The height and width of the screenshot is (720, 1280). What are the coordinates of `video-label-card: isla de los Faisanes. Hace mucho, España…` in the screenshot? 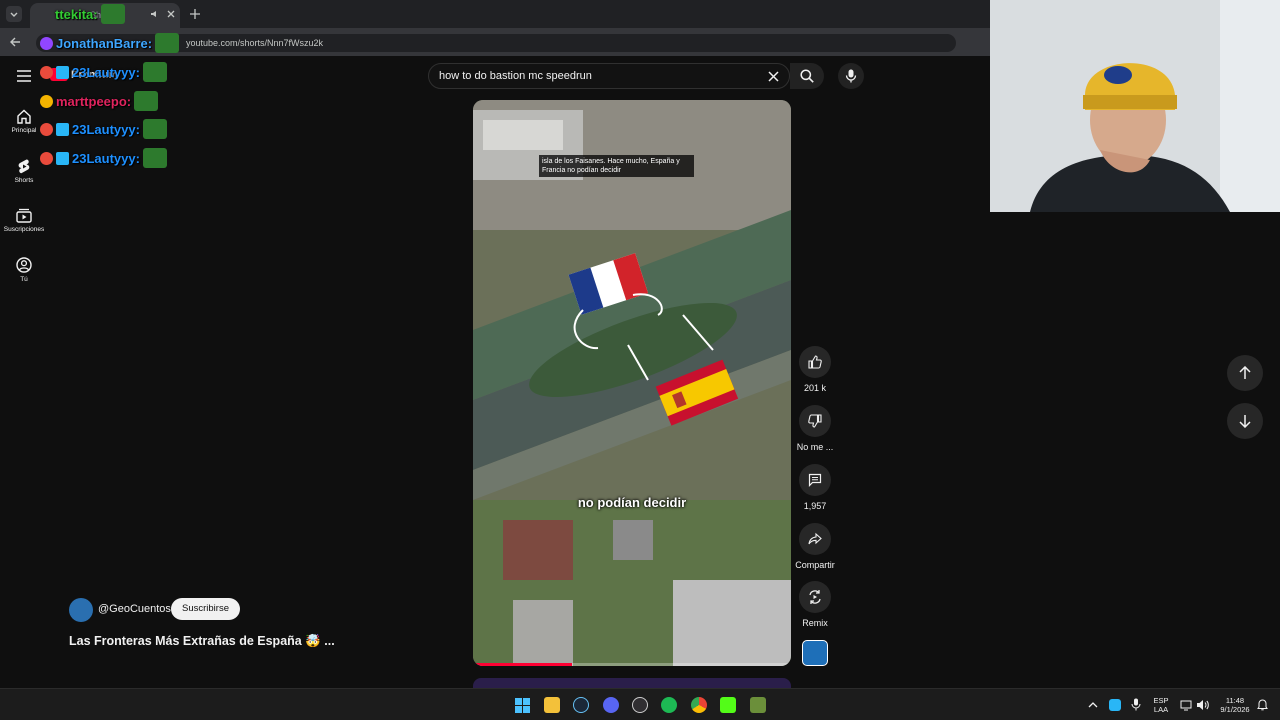 It's located at (616, 166).